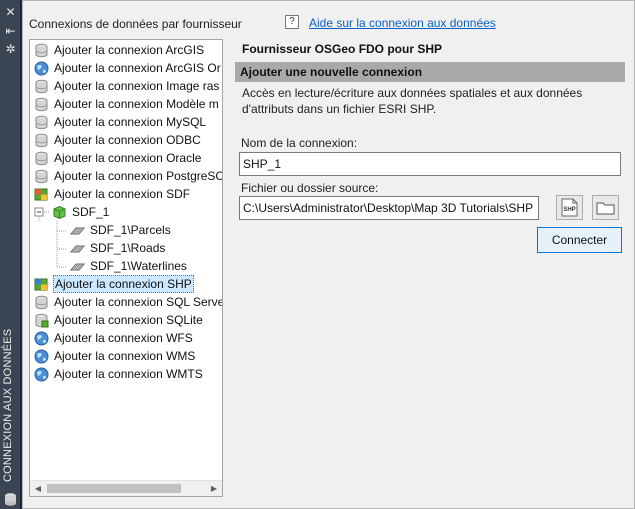 This screenshot has width=635, height=509. I want to click on tree-item-label: Ajouter la connexion SHP, so click(123, 284).